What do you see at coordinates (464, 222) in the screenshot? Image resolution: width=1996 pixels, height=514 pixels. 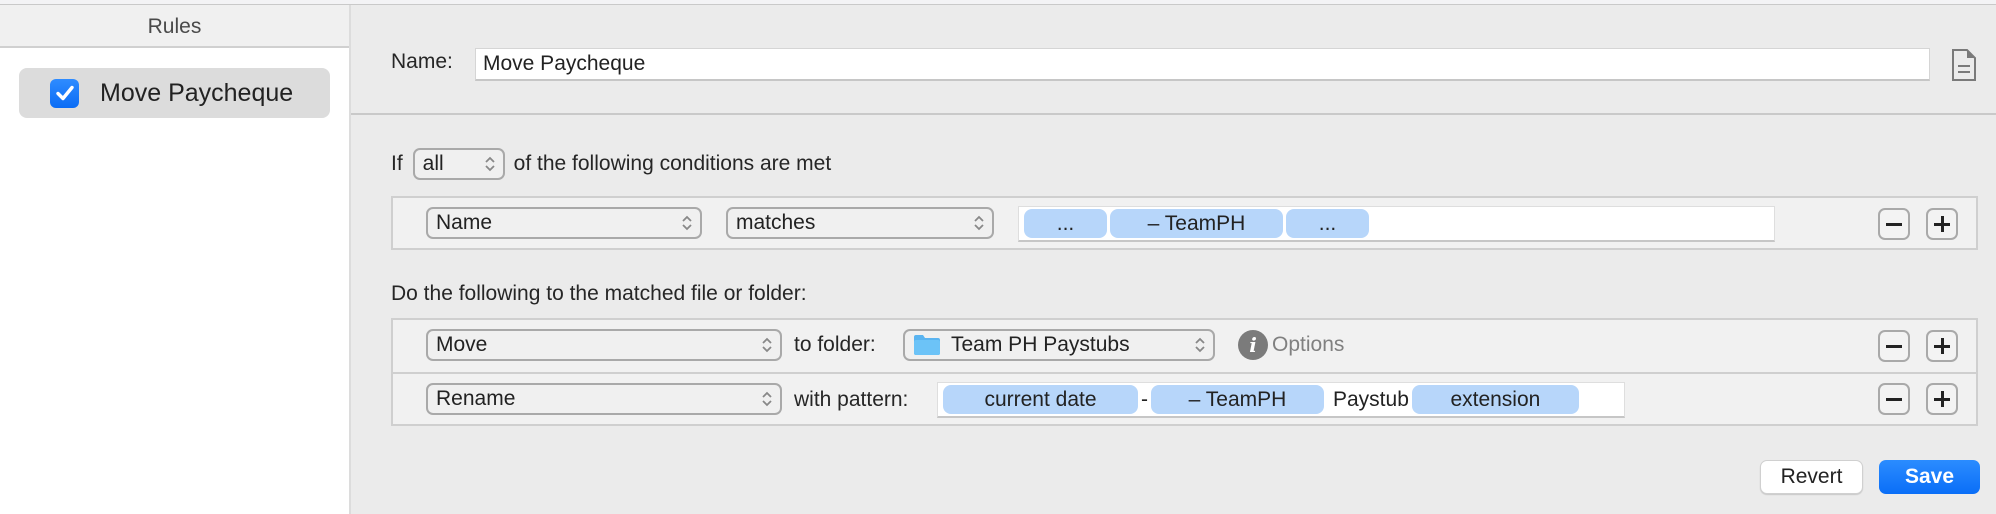 I see `condition-attribute-value: Name` at bounding box center [464, 222].